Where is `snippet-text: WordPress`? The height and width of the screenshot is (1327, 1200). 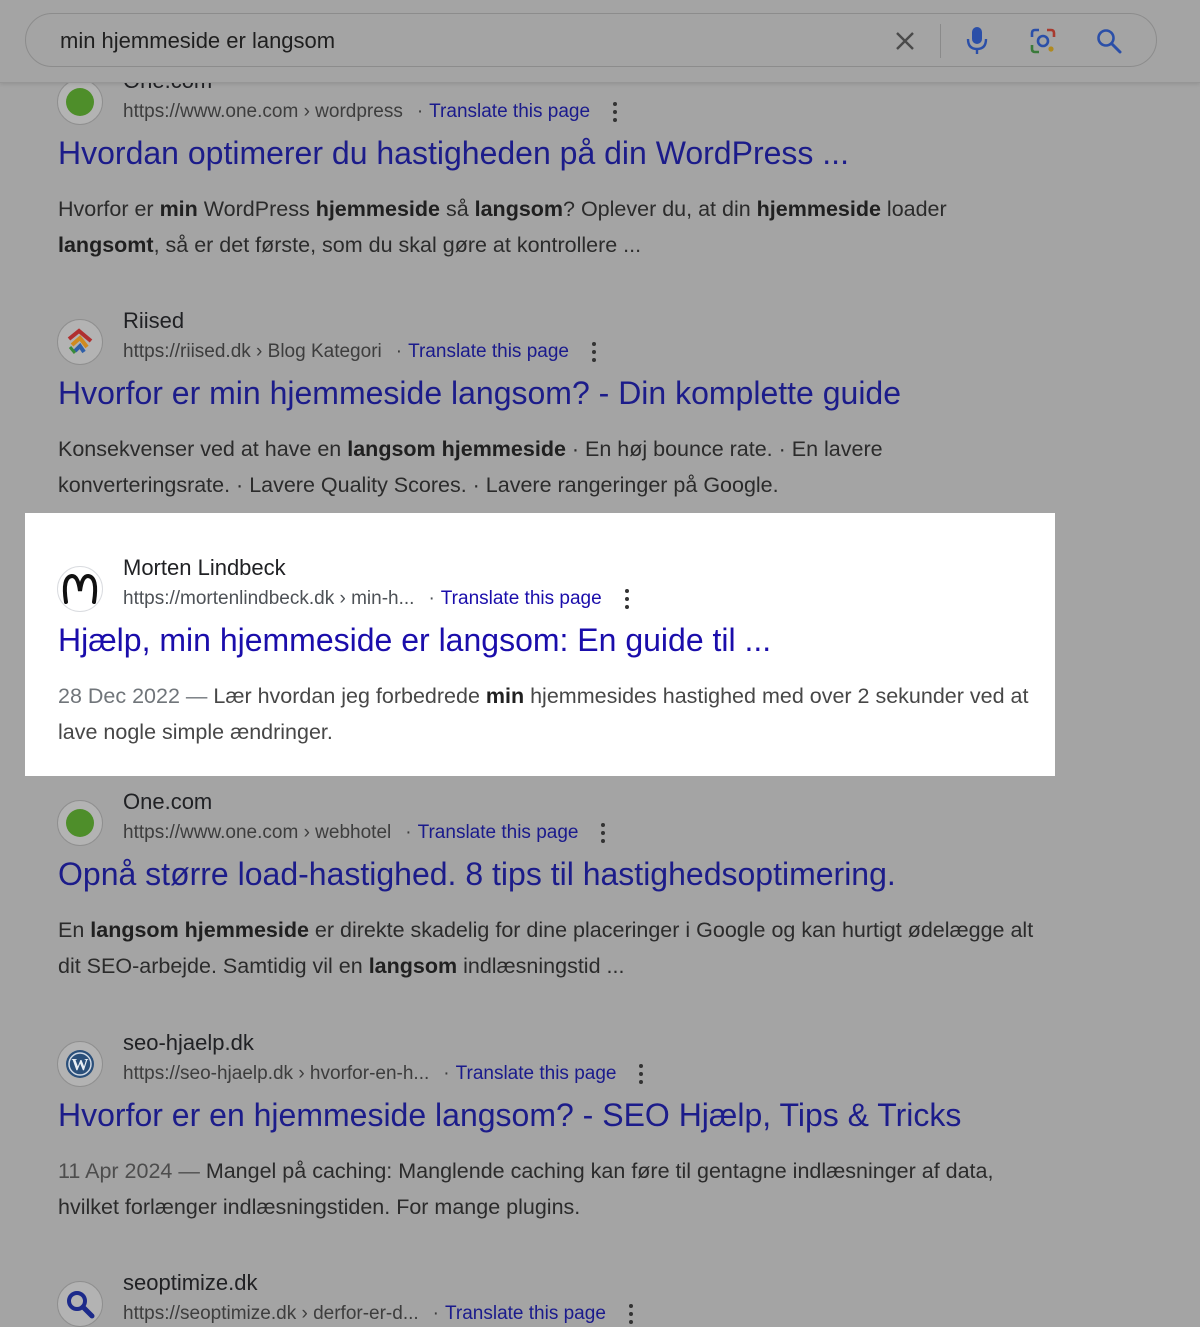
snippet-text: WordPress is located at coordinates (256, 209).